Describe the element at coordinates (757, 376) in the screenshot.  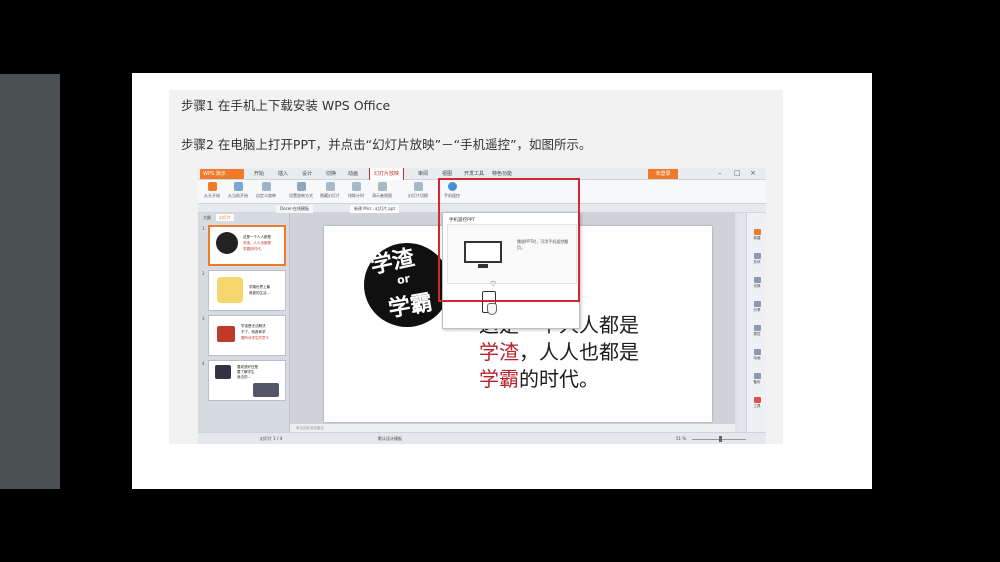
I see `backup-icon` at that location.